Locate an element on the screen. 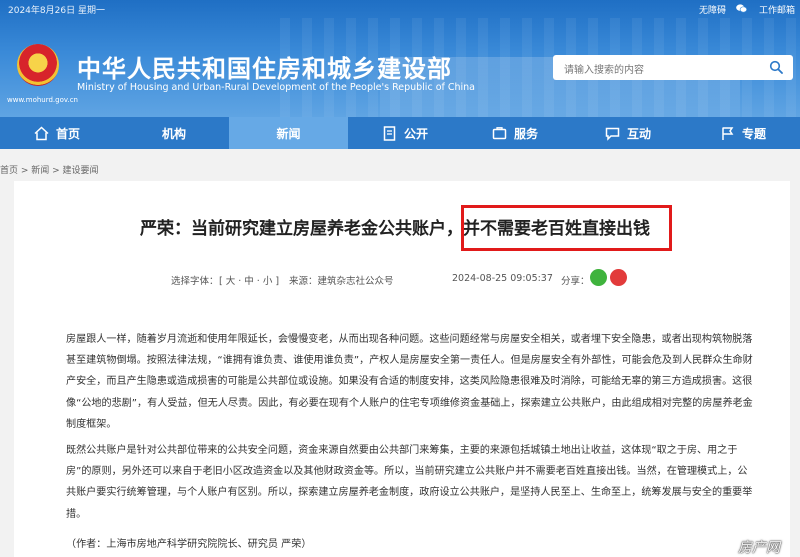 Image resolution: width=800 pixels, height=557 pixels. article-time: 2024-08-25 09:05:37 is located at coordinates (502, 278).